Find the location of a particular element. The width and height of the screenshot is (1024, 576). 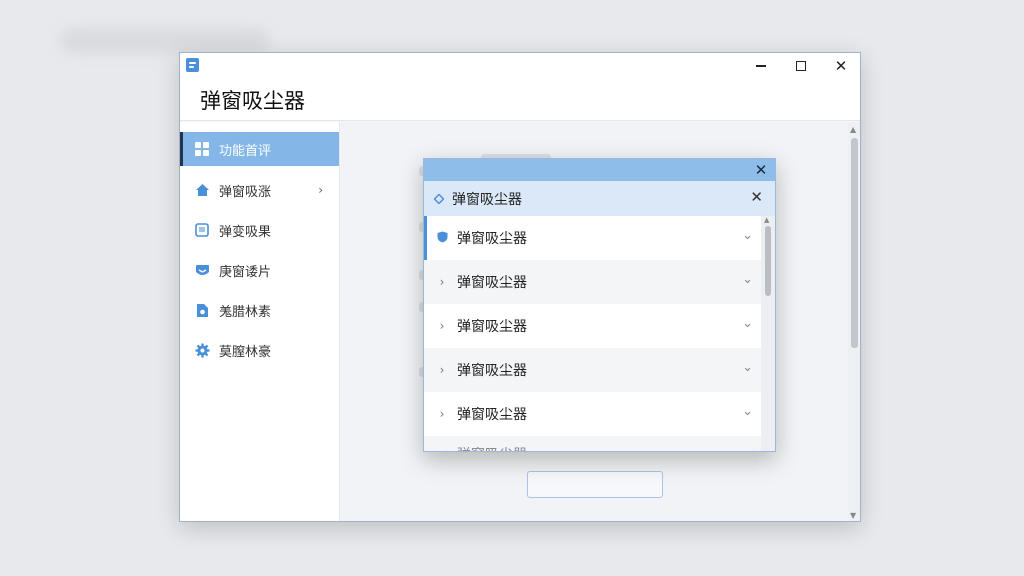

title-bar: ✕ 弹窗吸尘器 is located at coordinates (520, 87).